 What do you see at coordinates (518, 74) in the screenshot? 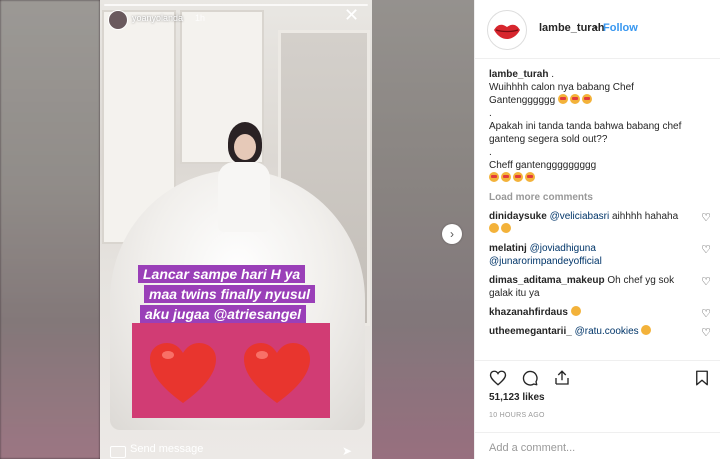
I see `caption-username: lambe_turah` at bounding box center [518, 74].